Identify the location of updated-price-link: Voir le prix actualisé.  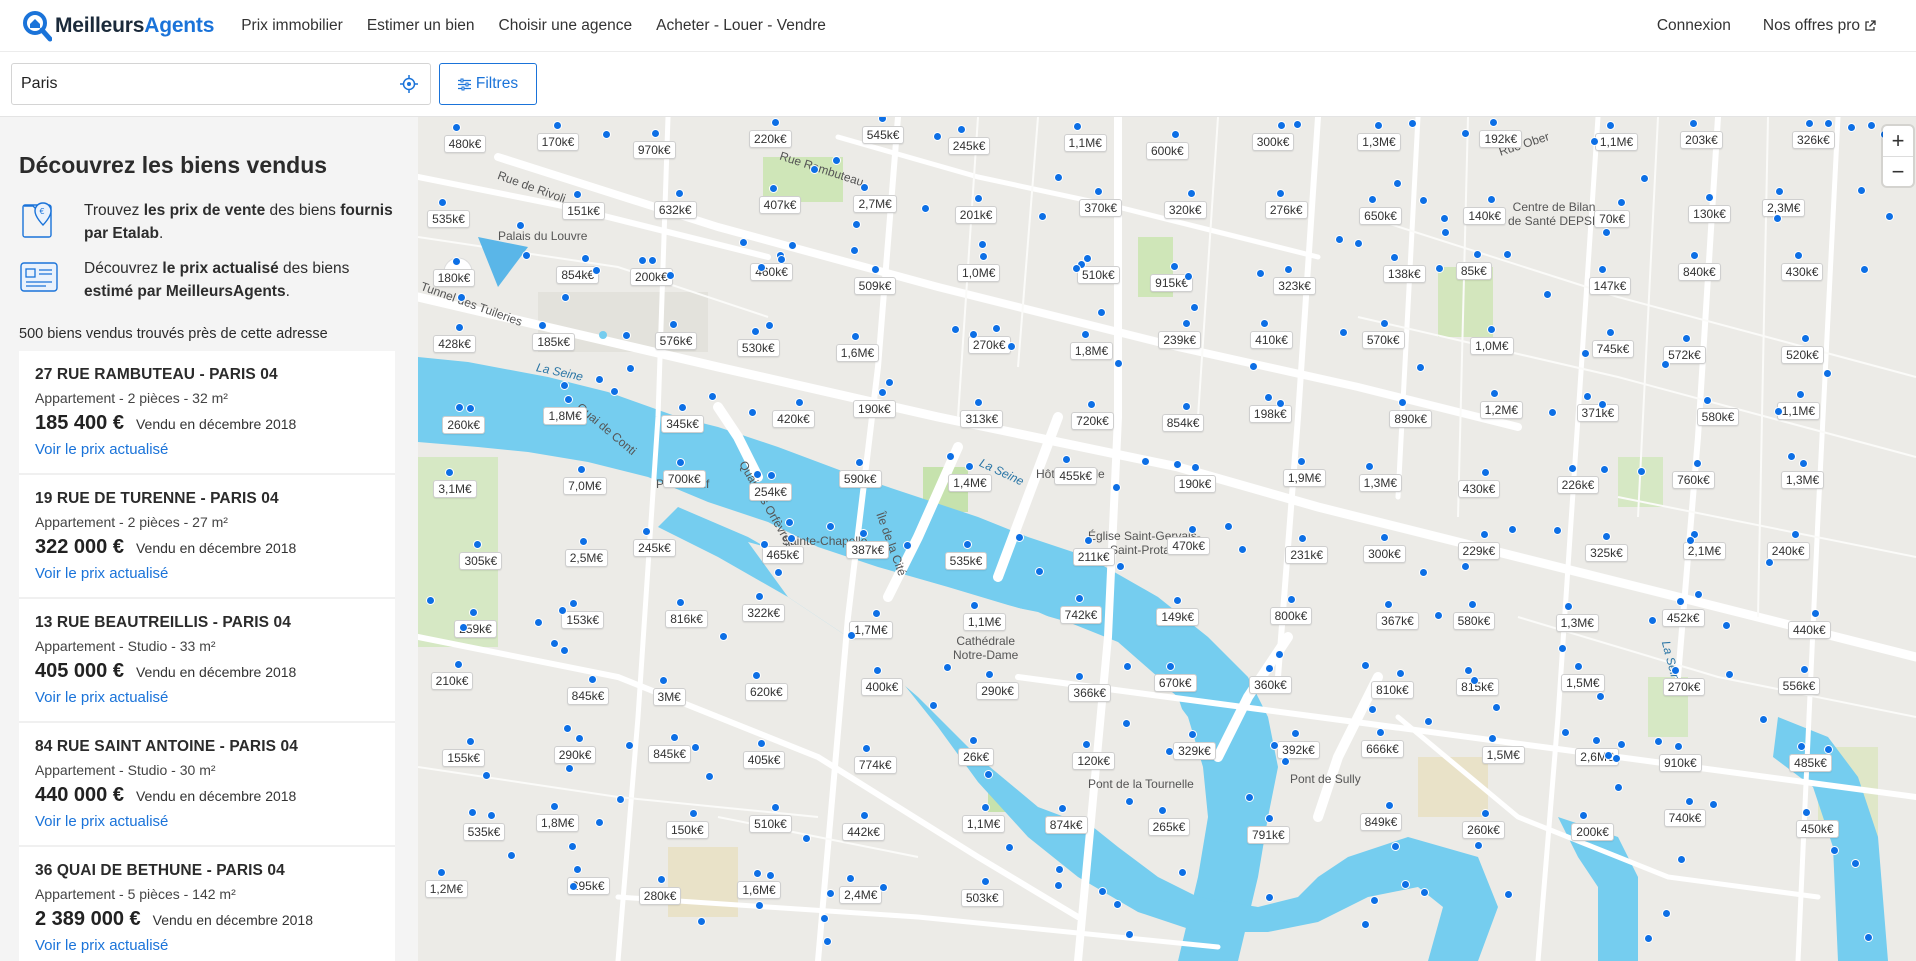
(101, 449).